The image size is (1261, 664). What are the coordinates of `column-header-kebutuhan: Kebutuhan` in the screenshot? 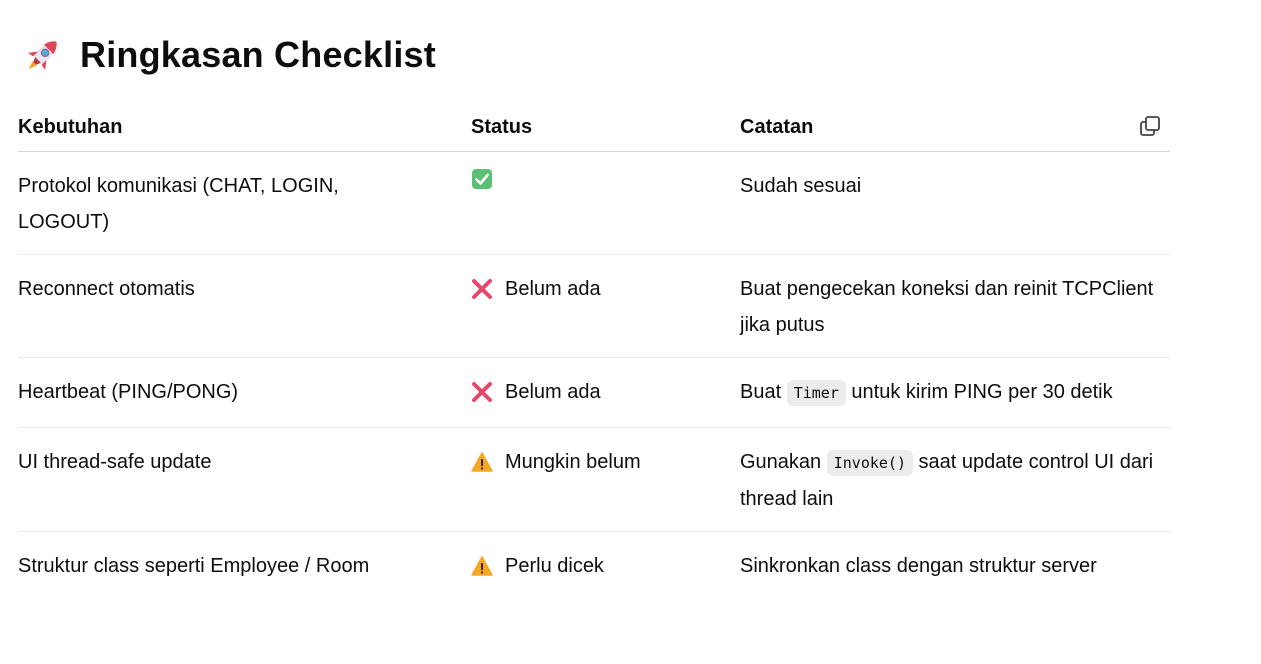 It's located at (70, 127).